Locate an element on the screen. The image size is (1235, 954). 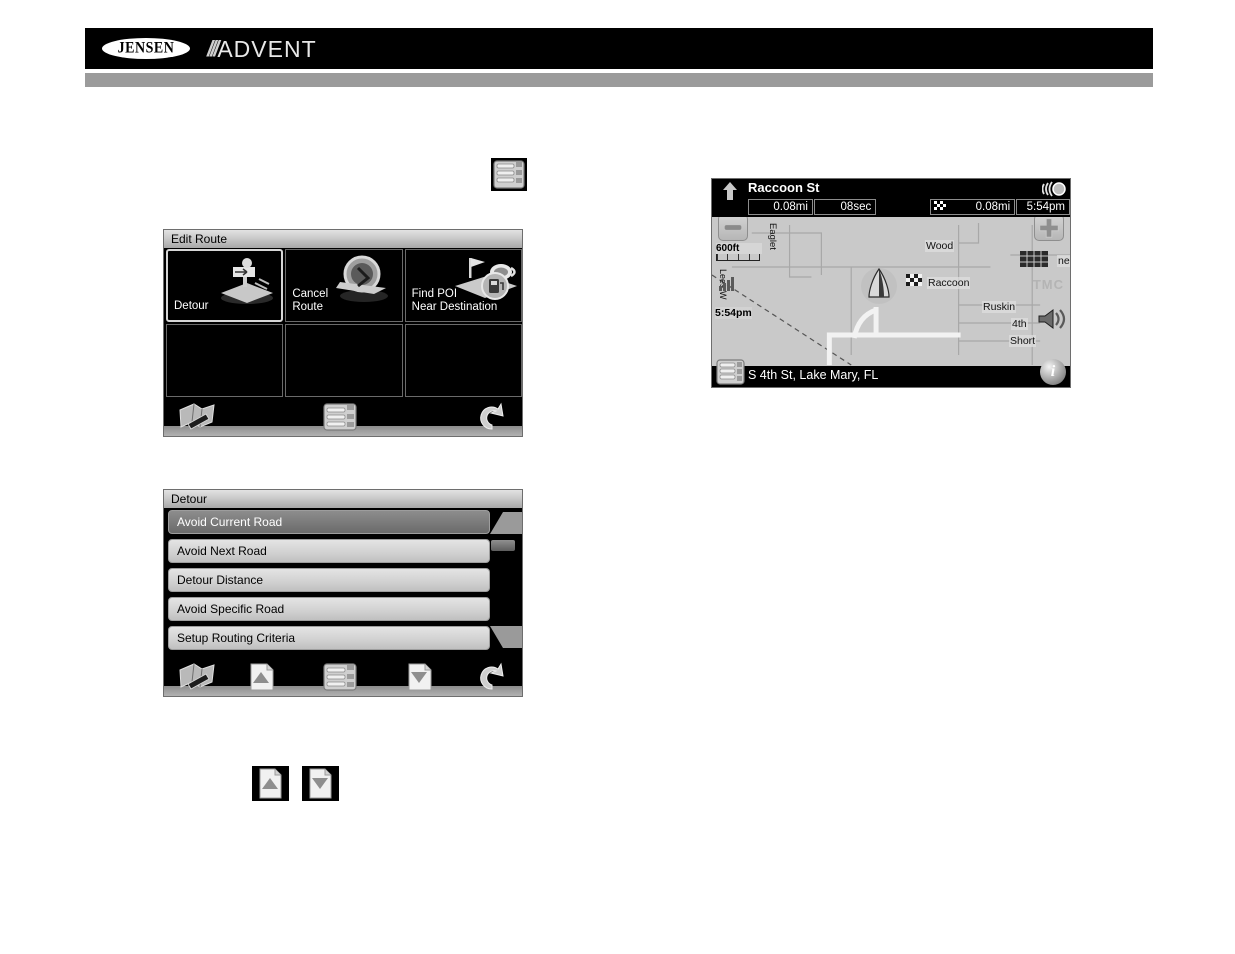
eta-field: 5:54pm is located at coordinates (1043, 206).